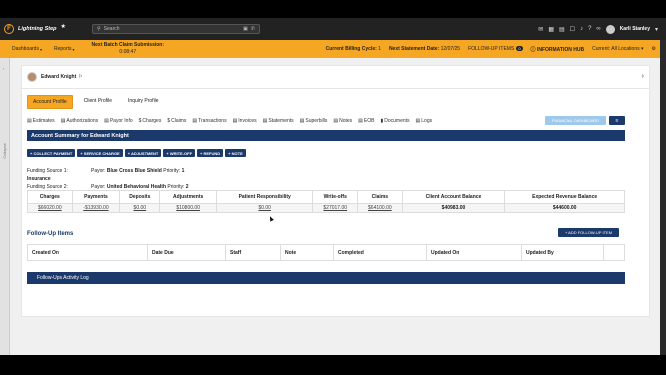 The width and height of the screenshot is (666, 375). Describe the element at coordinates (333, 365) in the screenshot. I see `bottom-band` at that location.